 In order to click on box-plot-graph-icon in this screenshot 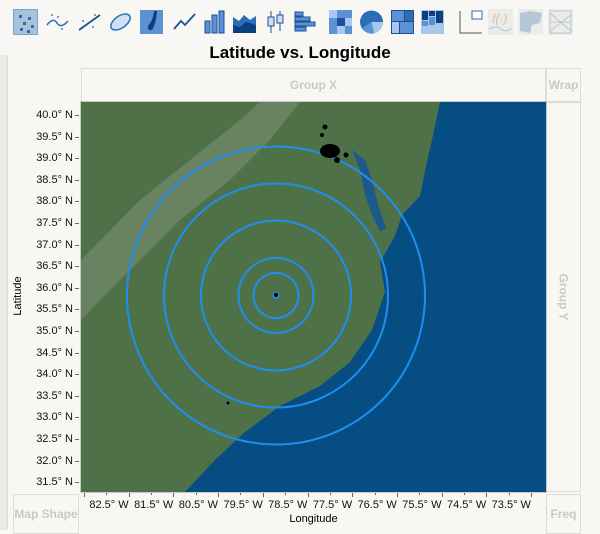, I will do `click(275, 22)`.